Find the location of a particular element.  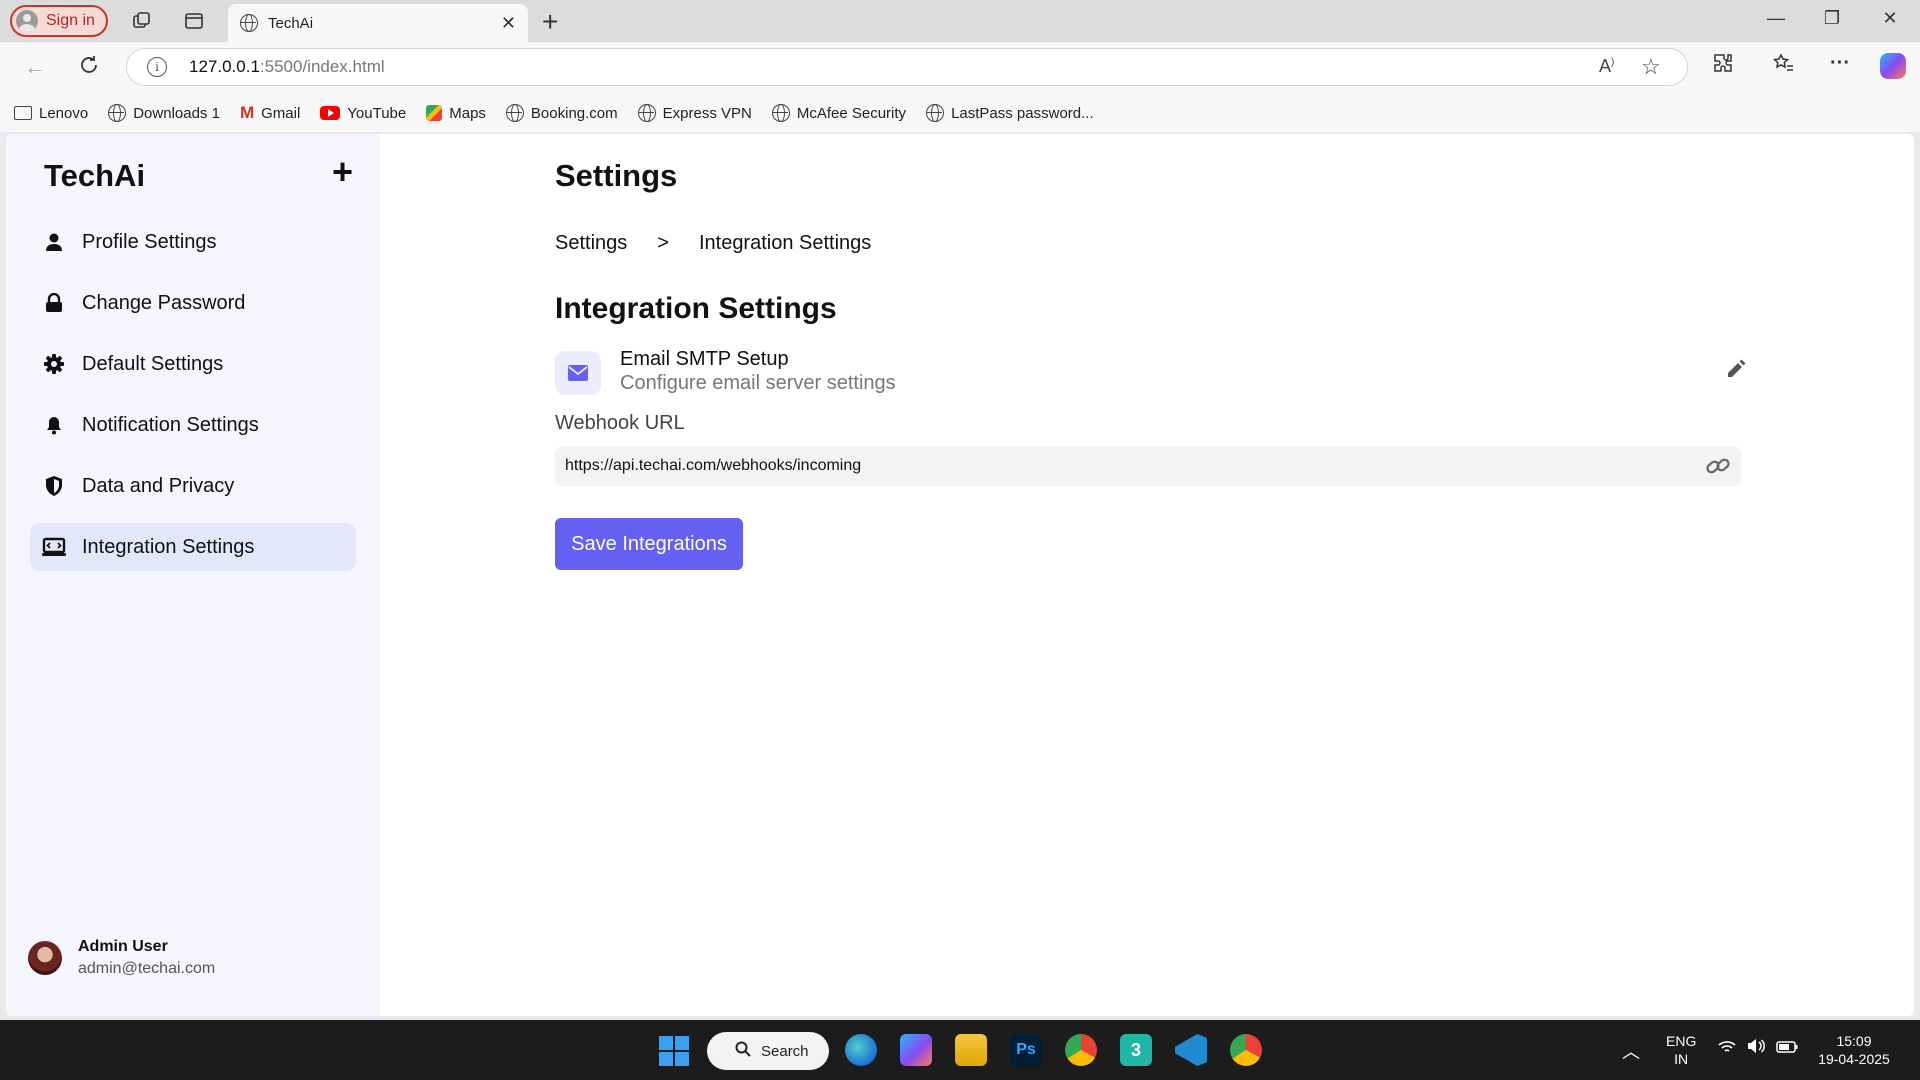

bookmark-gmail: M Gmail is located at coordinates (270, 113).